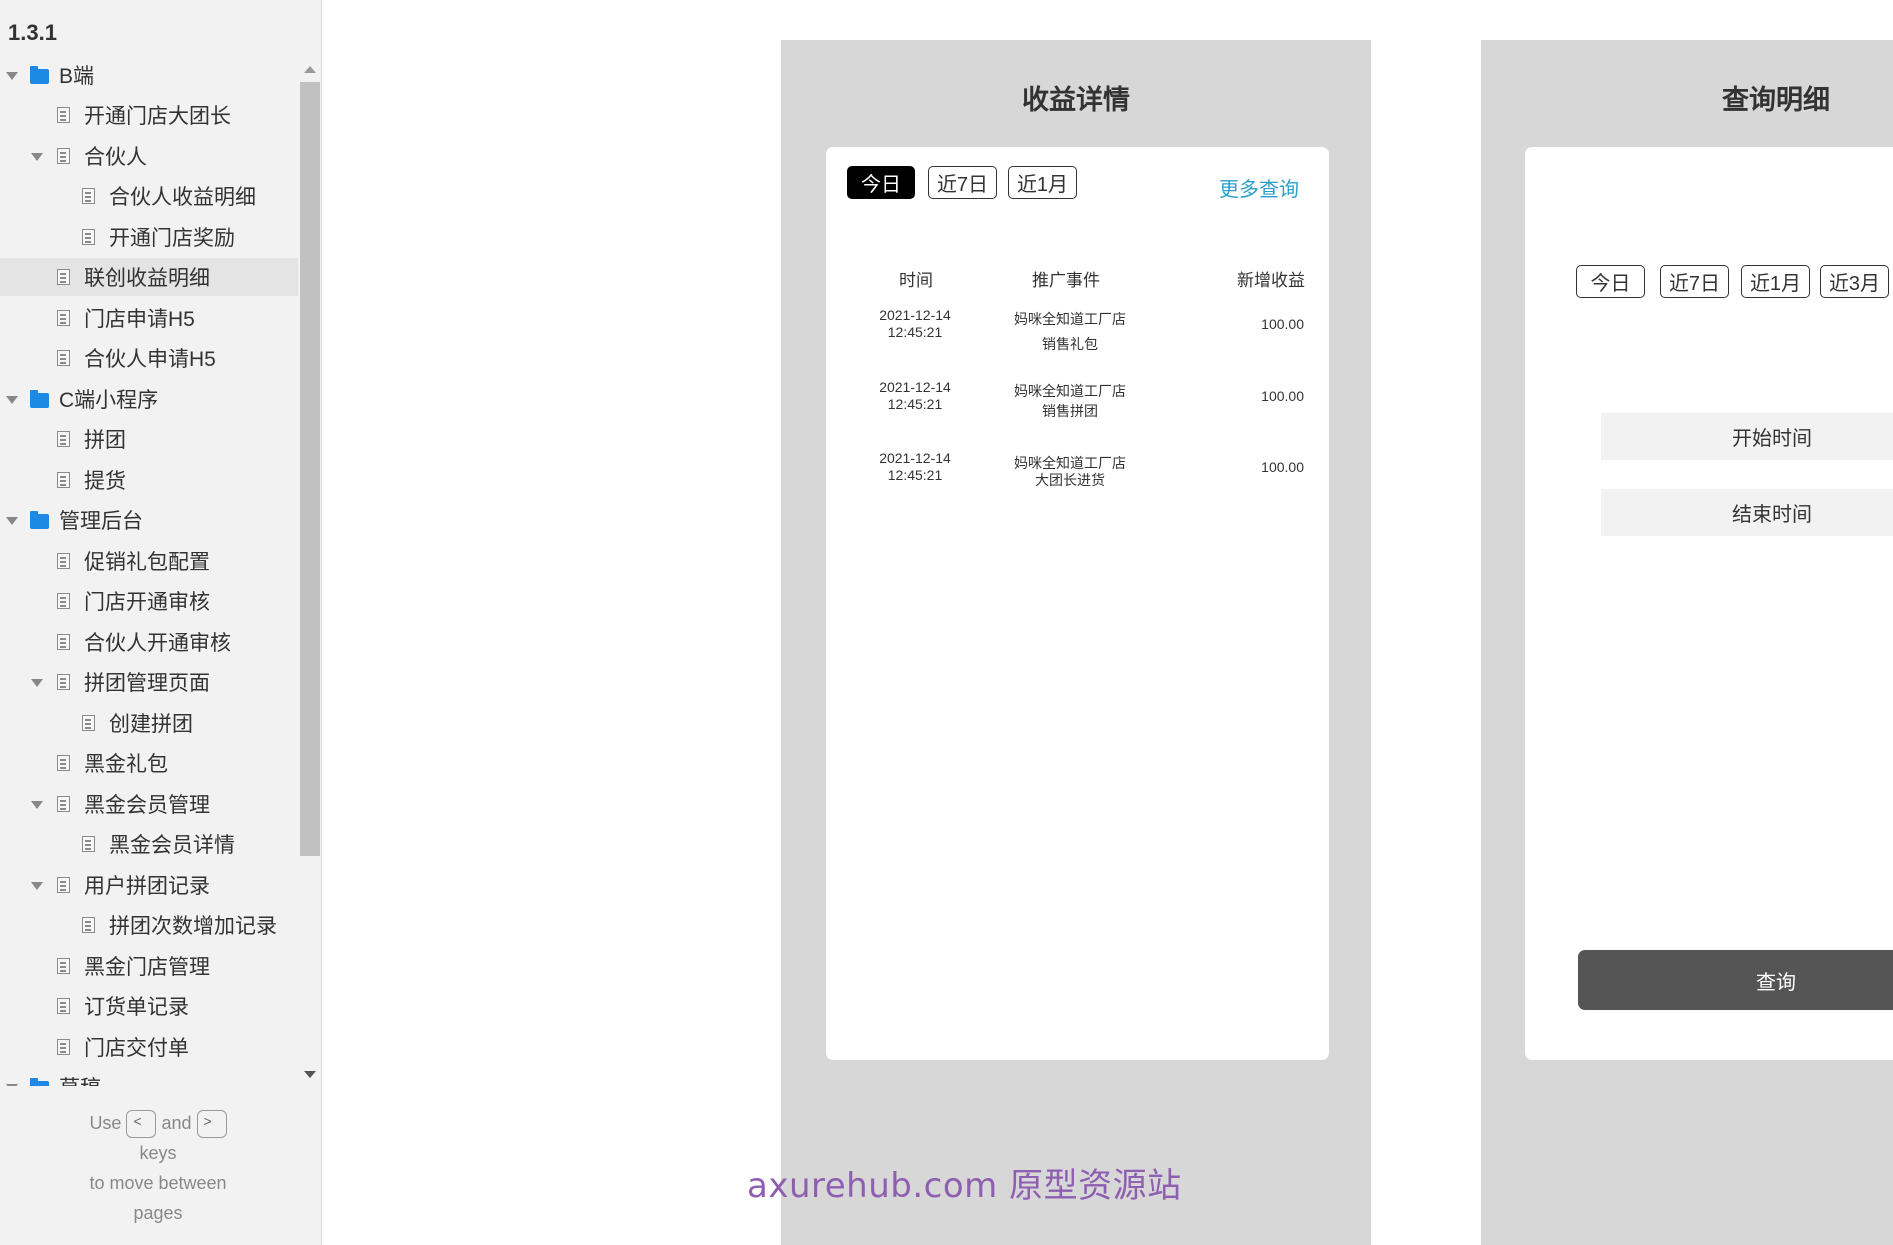 The height and width of the screenshot is (1245, 1893). I want to click on tree-item: 用户拼团记录, so click(149, 885).